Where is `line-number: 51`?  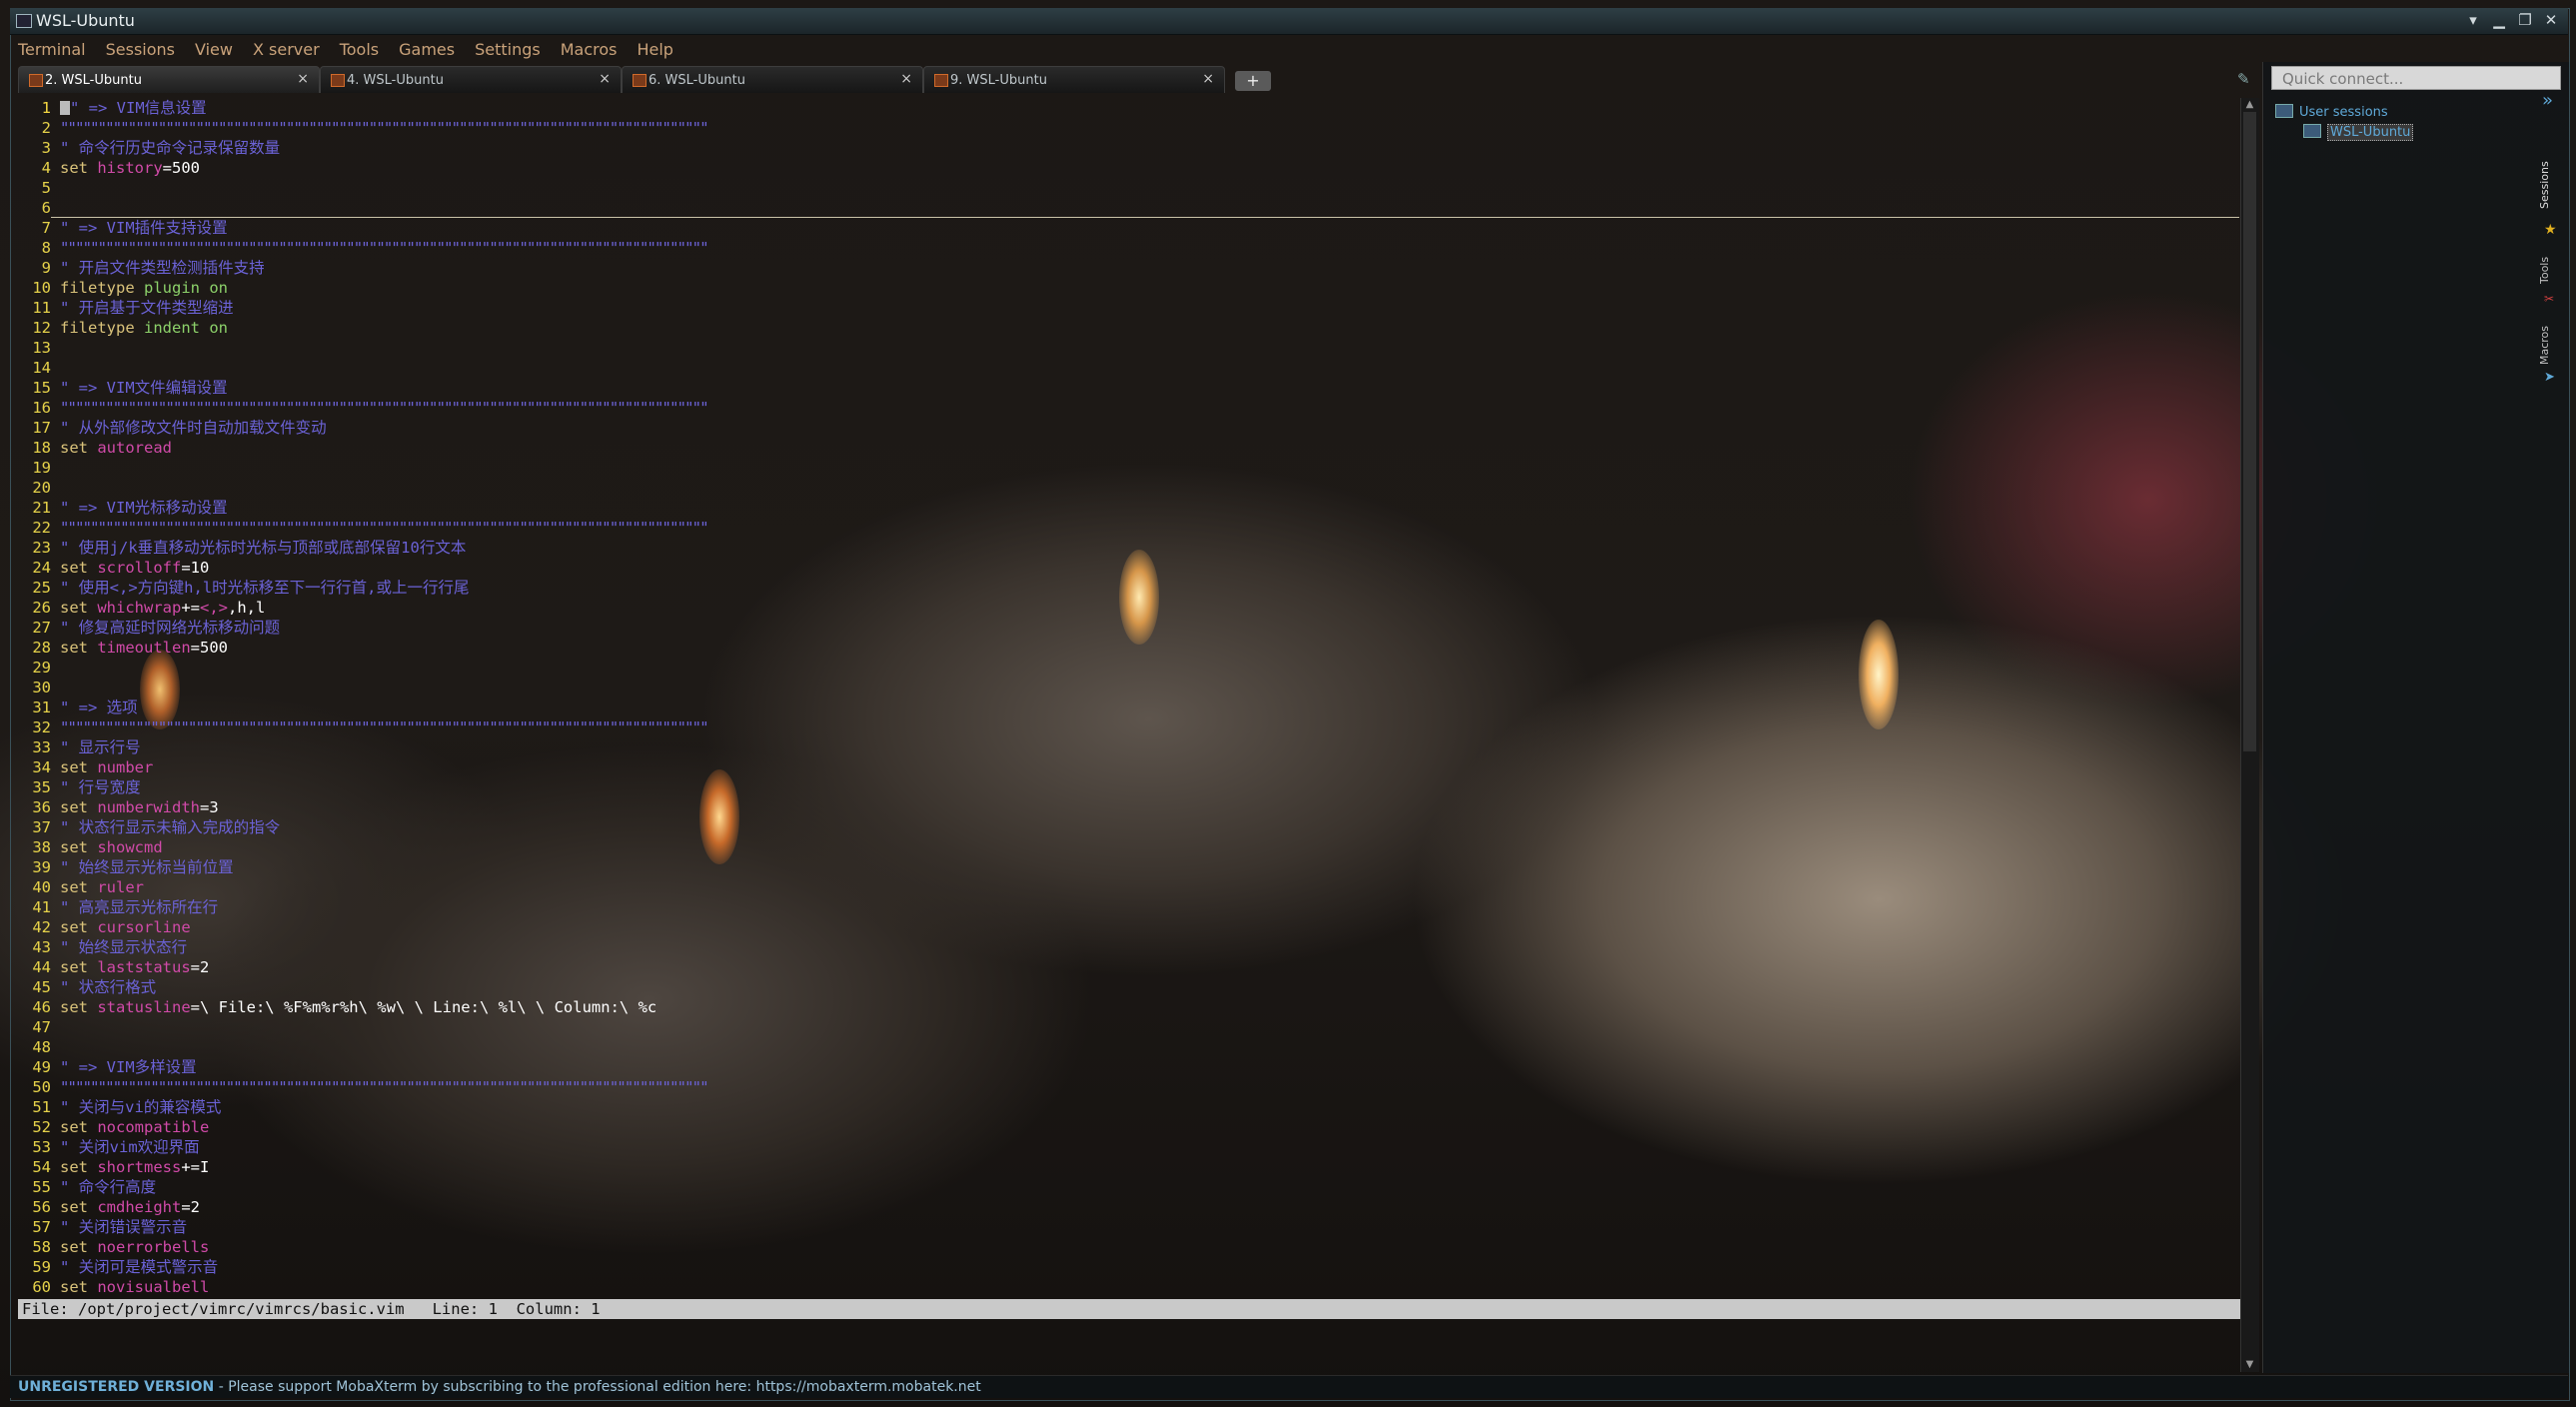 line-number: 51 is located at coordinates (41, 1107).